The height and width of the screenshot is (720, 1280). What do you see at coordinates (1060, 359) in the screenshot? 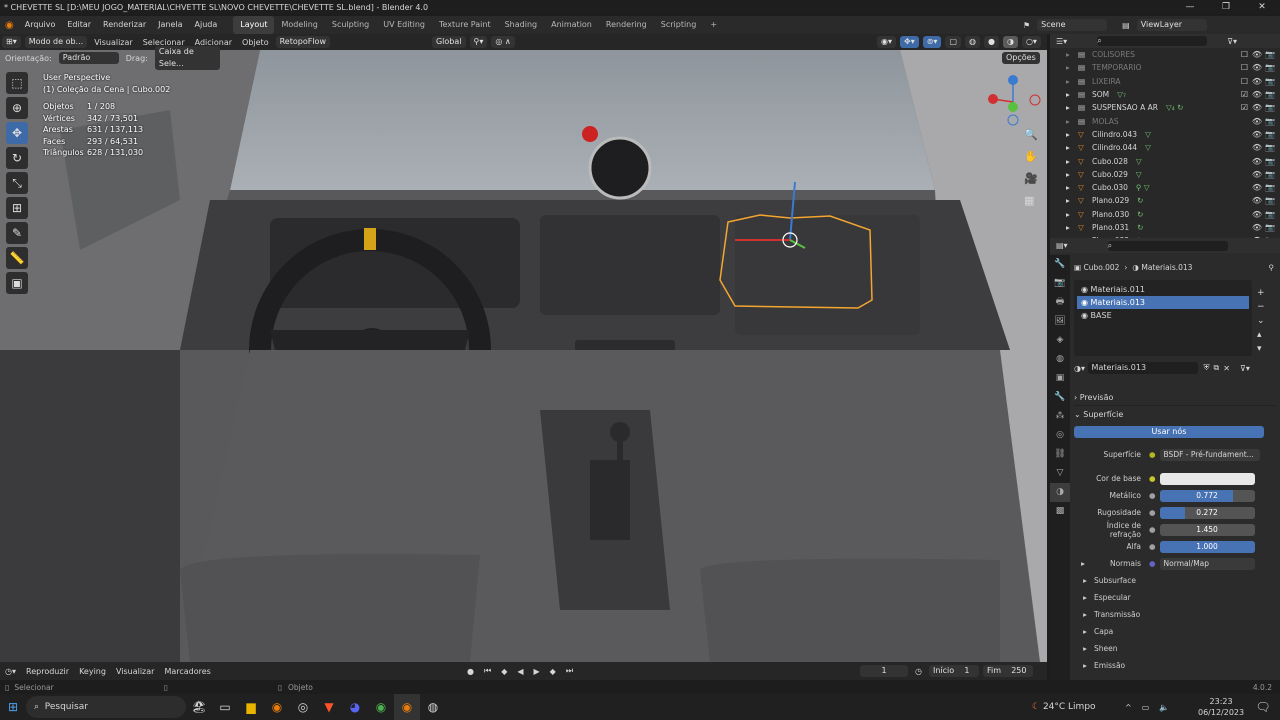
I see `world-tab-icon: ◍` at bounding box center [1060, 359].